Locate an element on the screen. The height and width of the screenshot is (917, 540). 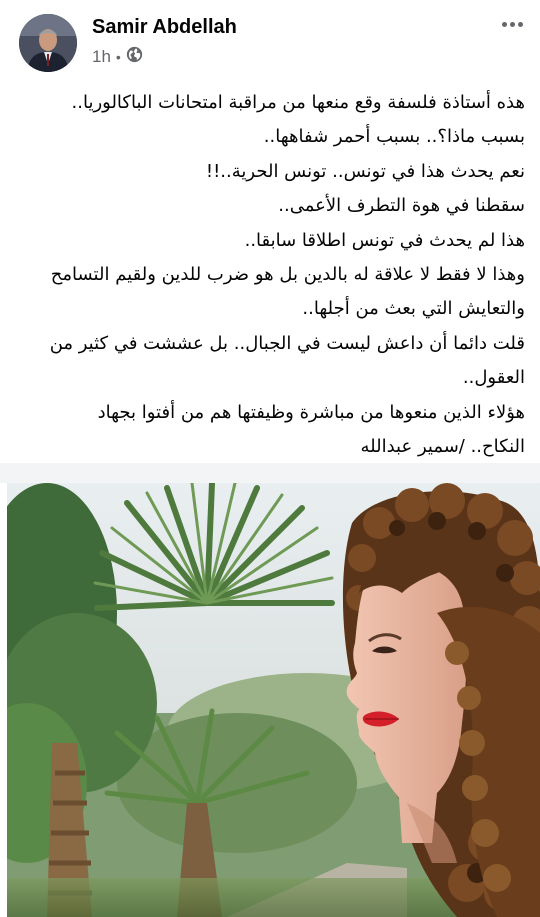
photo-divider is located at coordinates (270, 473).